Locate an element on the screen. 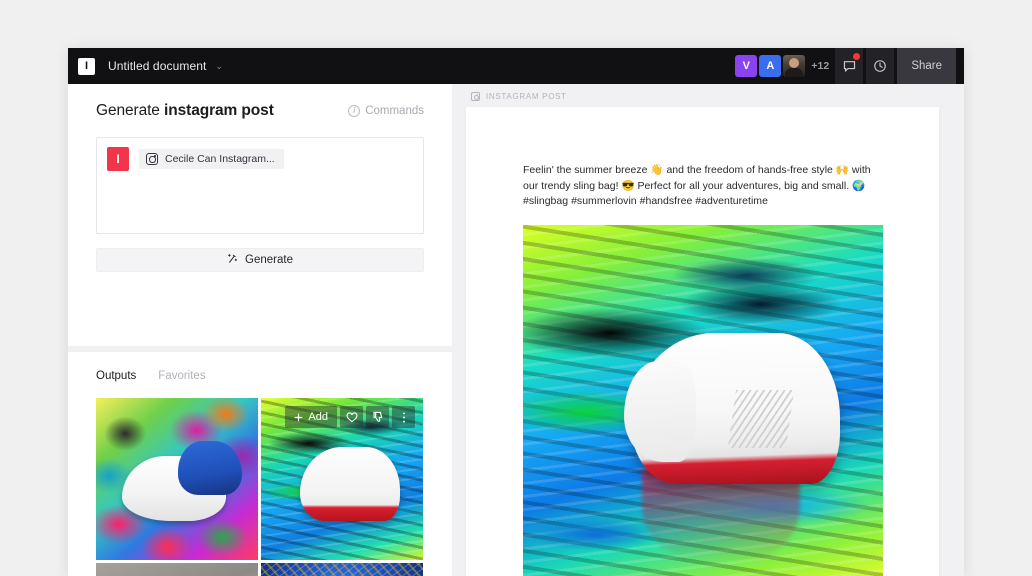 The image size is (1032, 576). more-vertical-icon is located at coordinates (403, 417).